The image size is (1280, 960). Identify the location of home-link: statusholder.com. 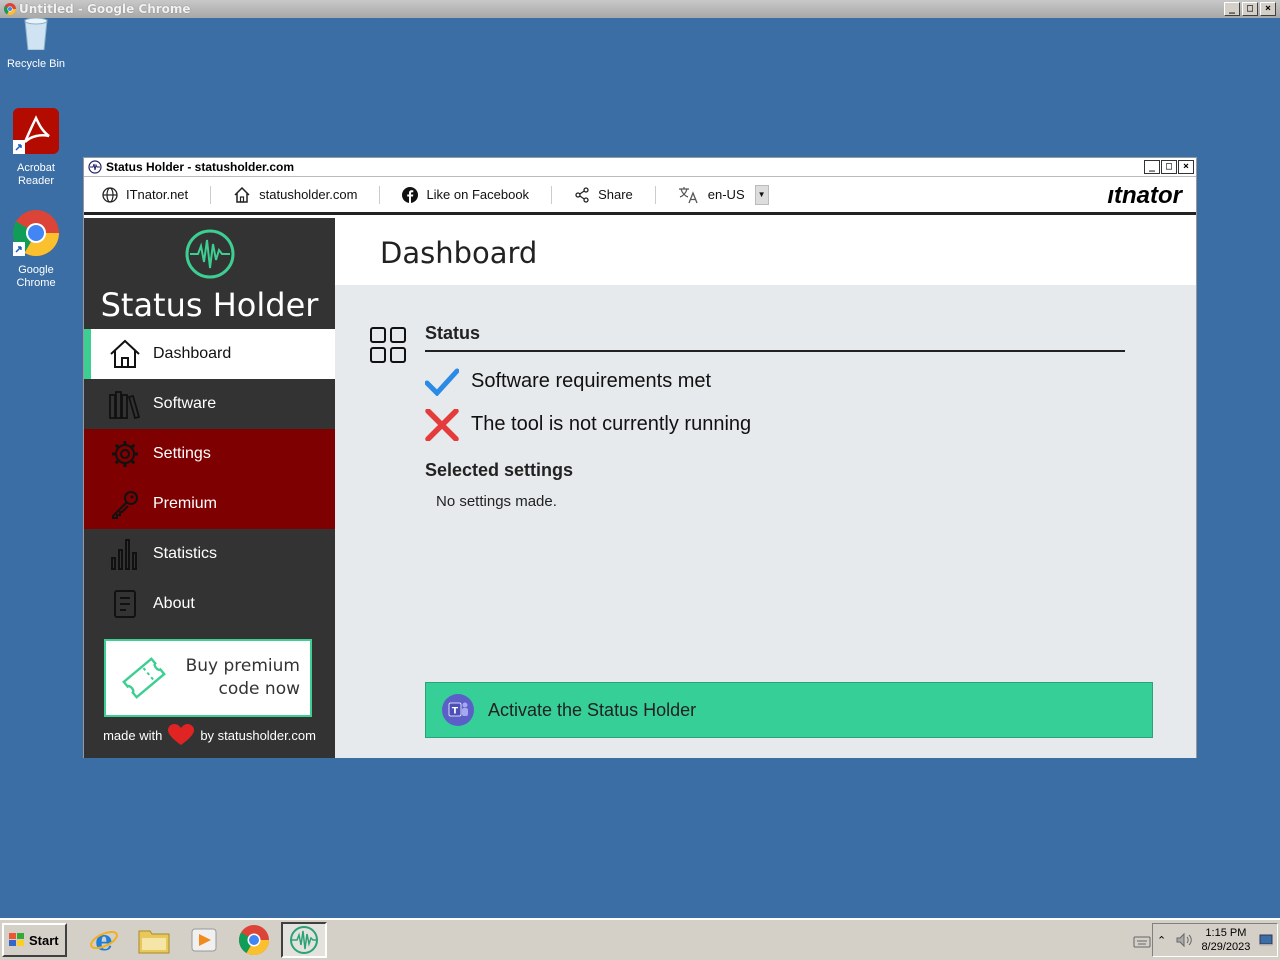
(307, 194).